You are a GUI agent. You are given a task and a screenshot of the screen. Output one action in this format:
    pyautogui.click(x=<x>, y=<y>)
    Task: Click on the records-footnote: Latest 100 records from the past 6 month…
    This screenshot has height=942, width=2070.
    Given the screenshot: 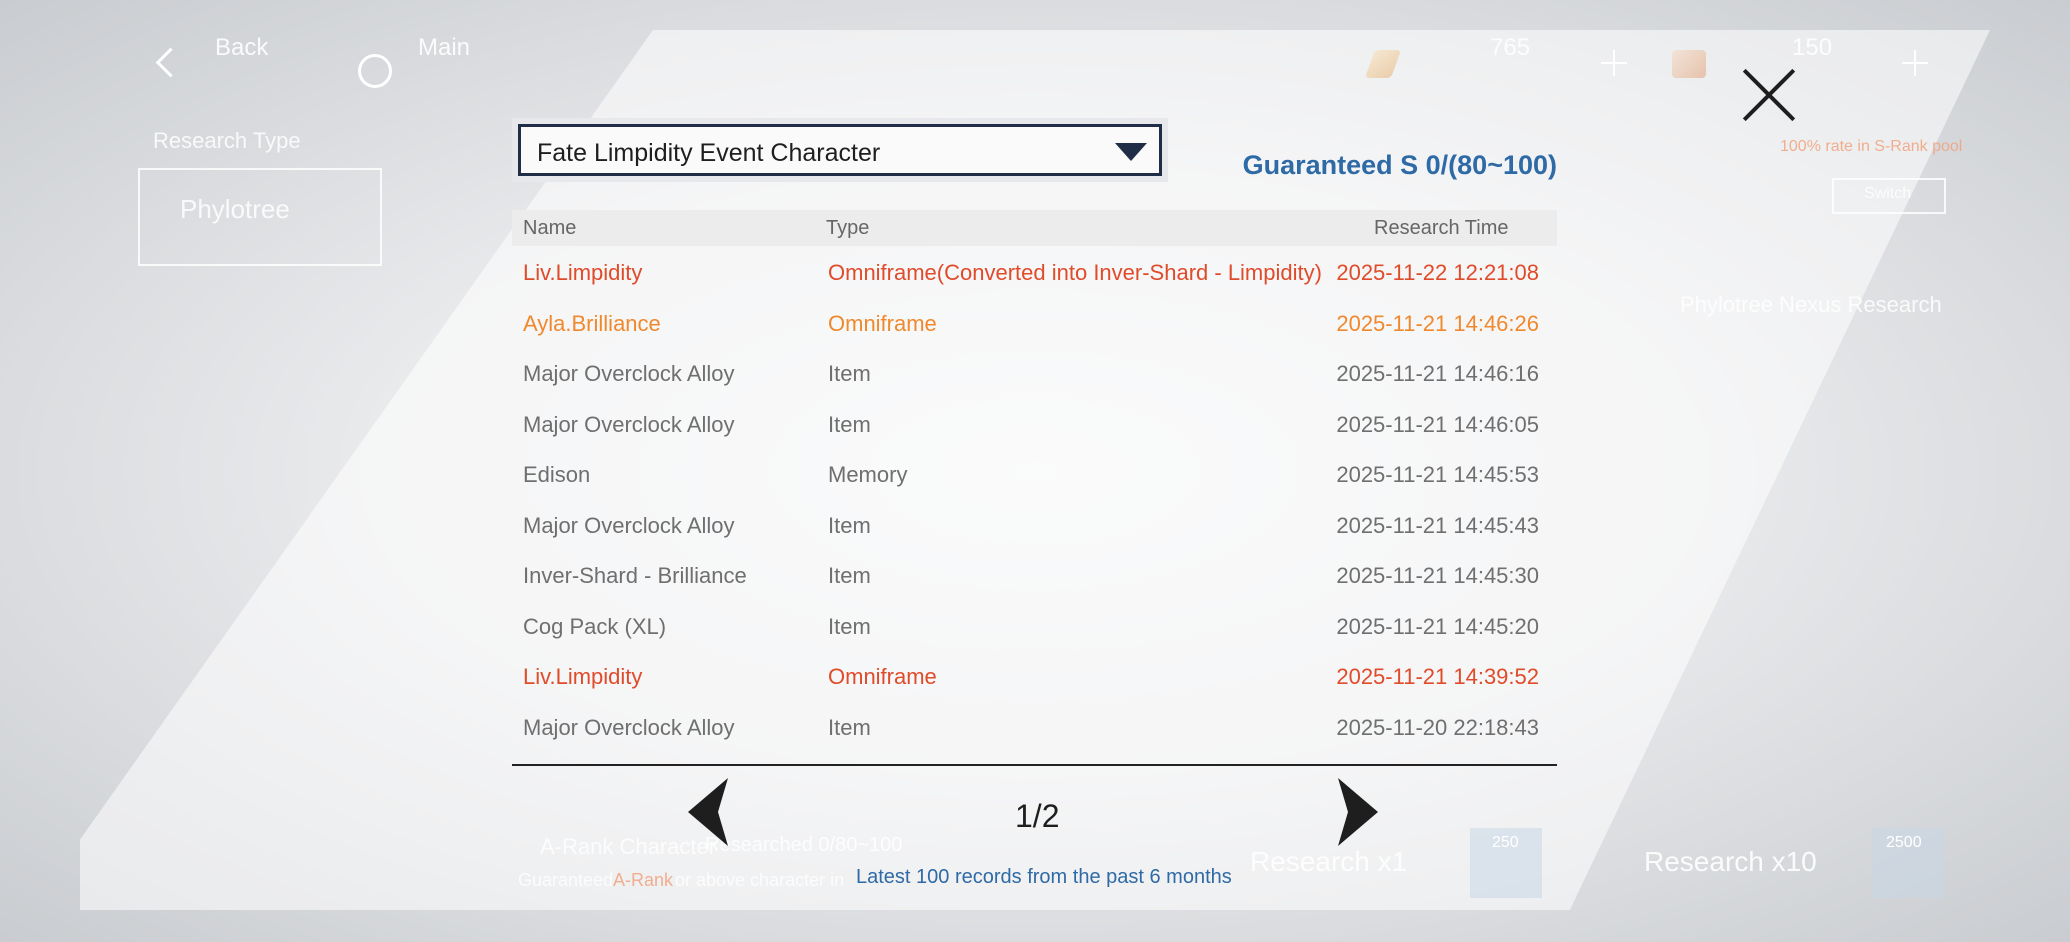 What is the action you would take?
    pyautogui.click(x=1044, y=877)
    